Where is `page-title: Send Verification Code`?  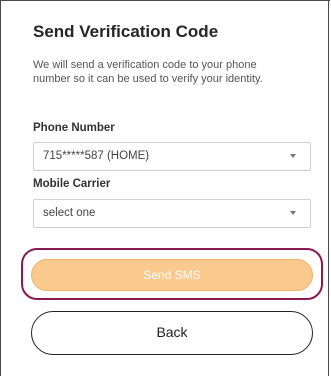 page-title: Send Verification Code is located at coordinates (126, 31).